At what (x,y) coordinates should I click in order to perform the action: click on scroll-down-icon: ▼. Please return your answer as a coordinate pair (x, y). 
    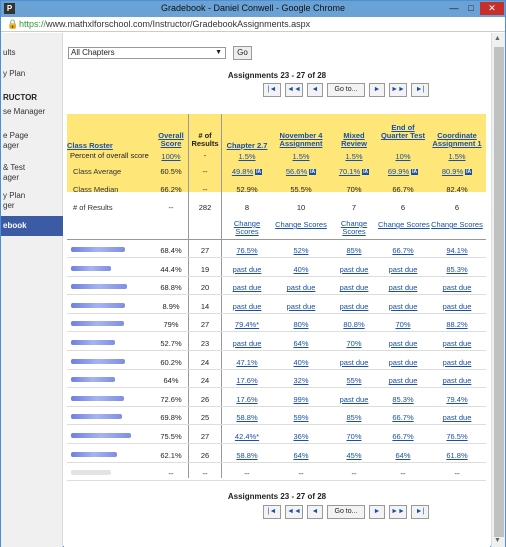
    Looking at the image, I should click on (497, 540).